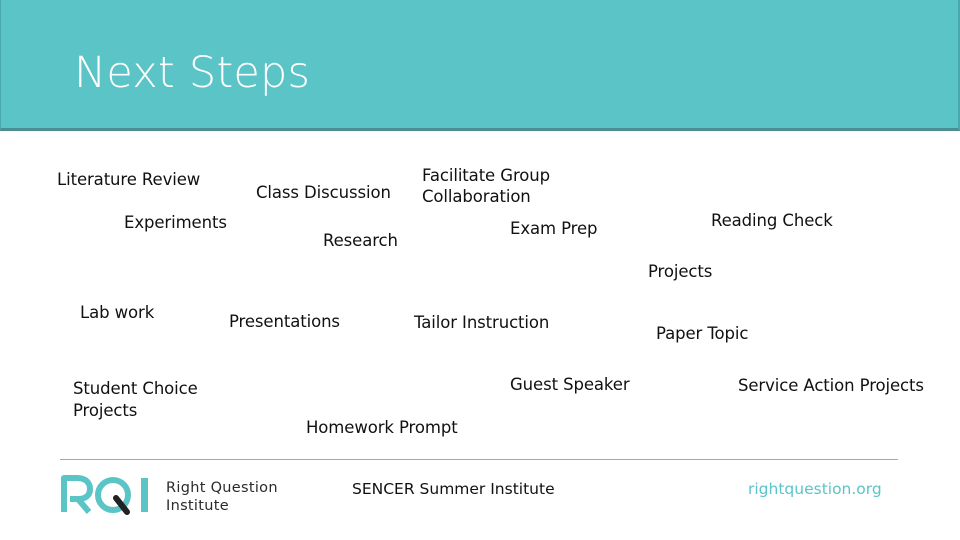  I want to click on item-homework-prompt: Homework Prompt, so click(382, 427).